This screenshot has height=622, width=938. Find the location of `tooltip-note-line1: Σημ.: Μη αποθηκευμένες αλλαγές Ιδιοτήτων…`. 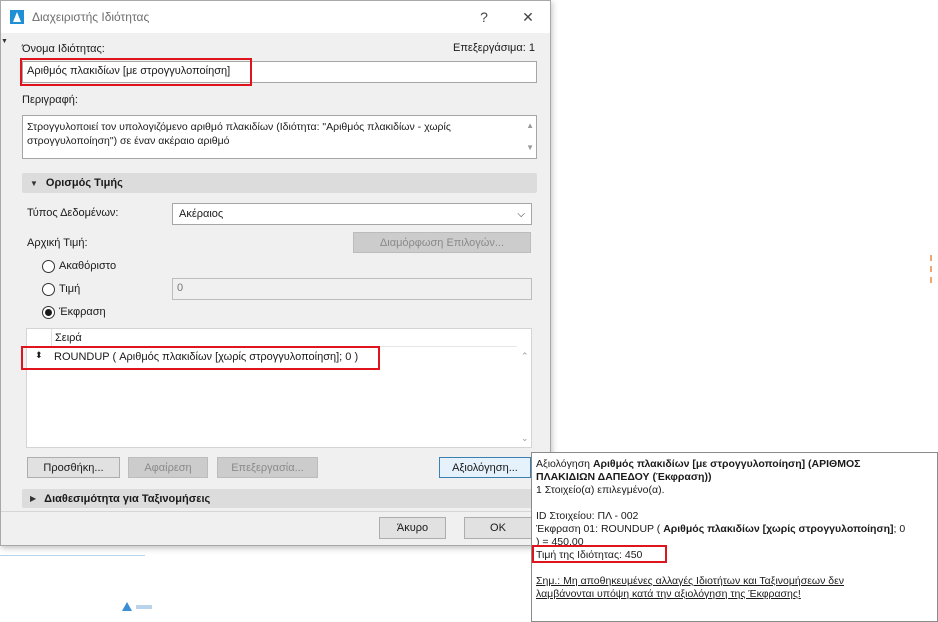

tooltip-note-line1: Σημ.: Μη αποθηκευμένες αλλαγές Ιδιοτήτων… is located at coordinates (690, 581).